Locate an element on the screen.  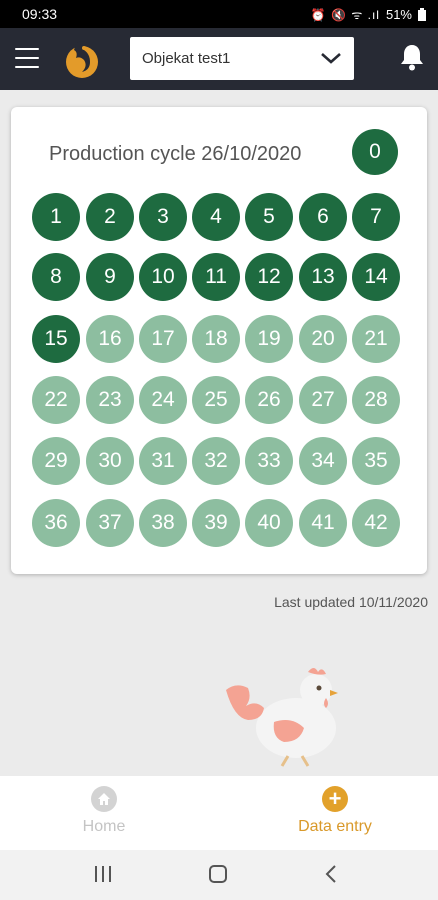
recent-apps-icon is located at coordinates (103, 874).